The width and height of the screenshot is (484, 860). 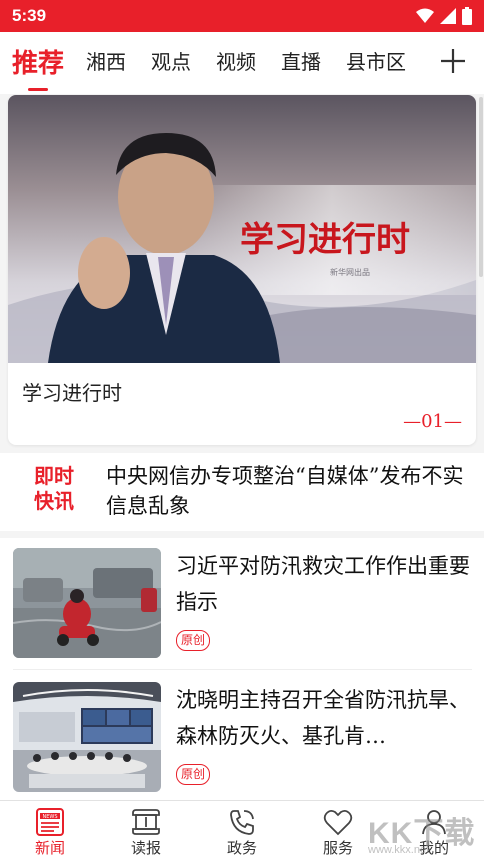 What do you see at coordinates (236, 60) in the screenshot?
I see `tab-video: 视频` at bounding box center [236, 60].